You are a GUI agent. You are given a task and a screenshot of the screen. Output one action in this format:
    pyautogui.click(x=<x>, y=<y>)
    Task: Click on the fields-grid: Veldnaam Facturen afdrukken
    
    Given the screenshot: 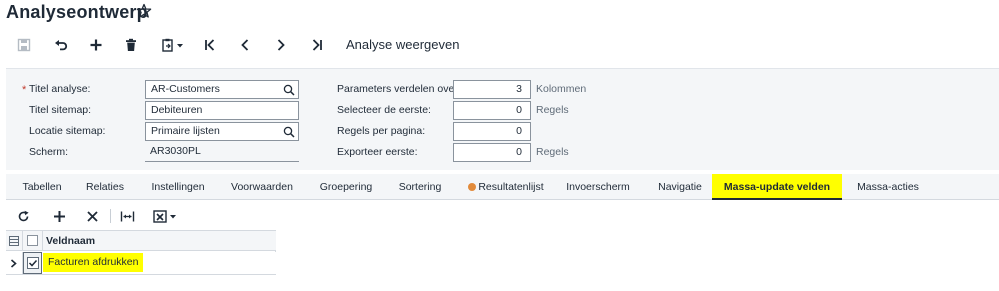 What is the action you would take?
    pyautogui.click(x=141, y=252)
    